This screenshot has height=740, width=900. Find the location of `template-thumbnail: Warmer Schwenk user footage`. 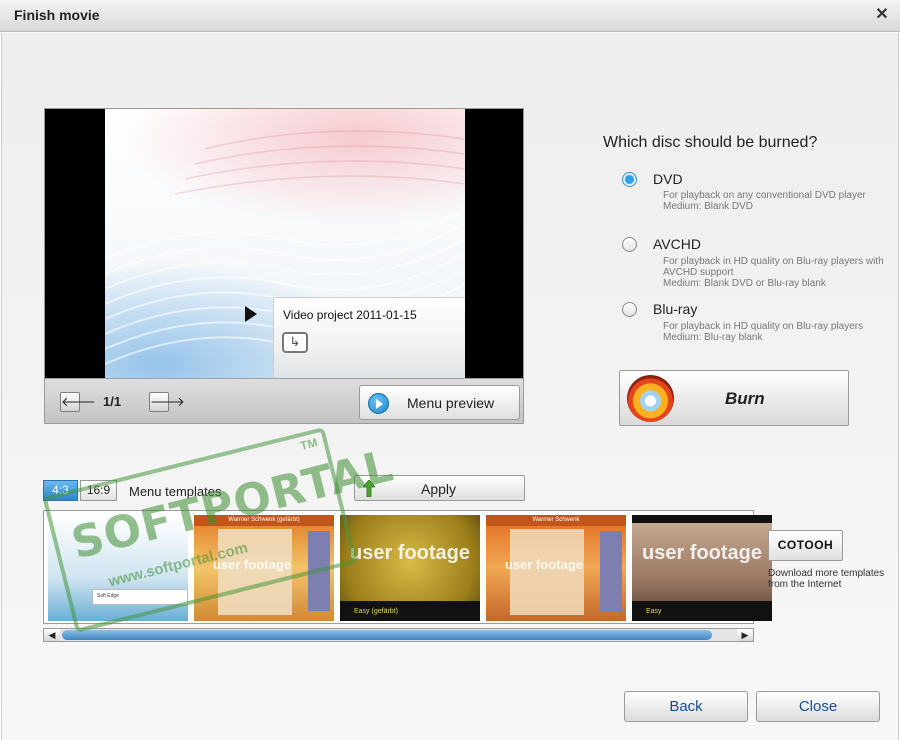

template-thumbnail: Warmer Schwenk user footage is located at coordinates (556, 568).